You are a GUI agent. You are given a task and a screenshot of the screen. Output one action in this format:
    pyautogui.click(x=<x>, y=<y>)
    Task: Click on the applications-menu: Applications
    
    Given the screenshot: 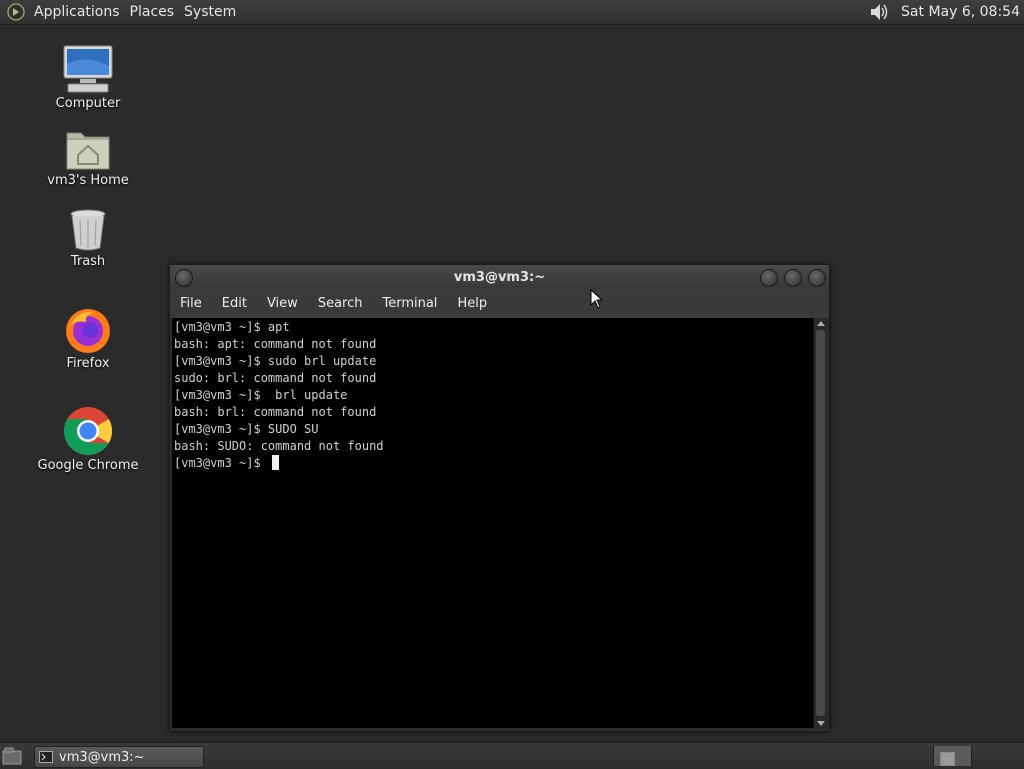 What is the action you would take?
    pyautogui.click(x=80, y=12)
    